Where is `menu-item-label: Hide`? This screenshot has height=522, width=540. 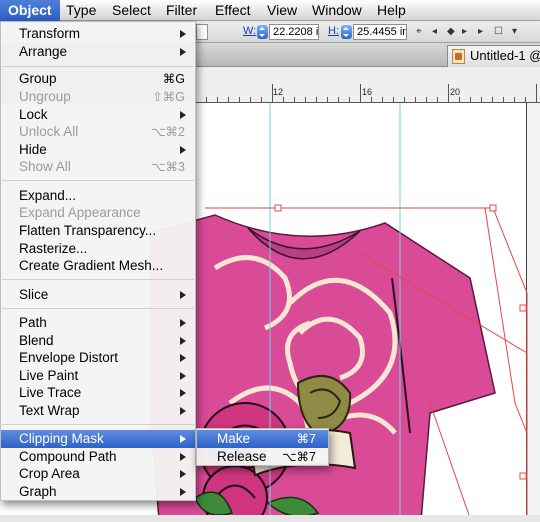 menu-item-label: Hide is located at coordinates (33, 149).